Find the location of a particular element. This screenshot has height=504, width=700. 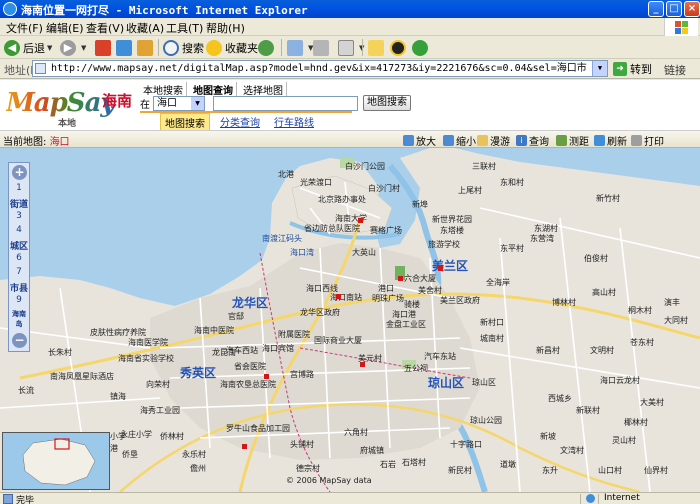

measure-tool: 测距 is located at coordinates (572, 140).